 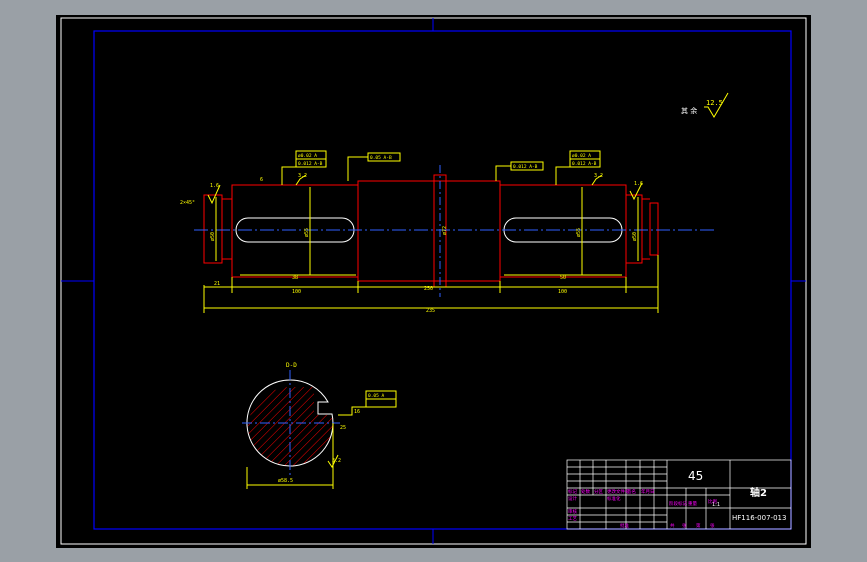 What do you see at coordinates (712, 501) in the screenshot?
I see `tb-label-8: 比例` at bounding box center [712, 501].